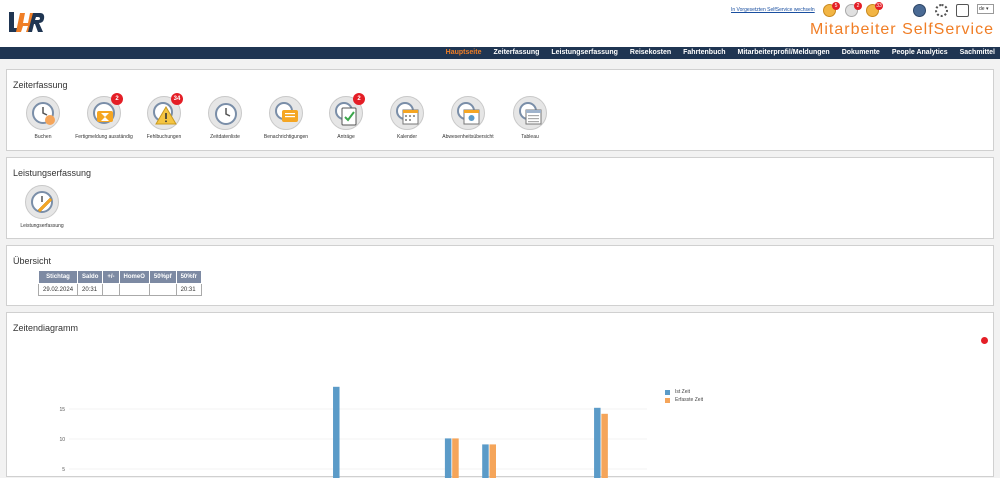 The width and height of the screenshot is (1000, 478). I want to click on tile-leistungserfassung: Leistungserfassung, so click(42, 209).